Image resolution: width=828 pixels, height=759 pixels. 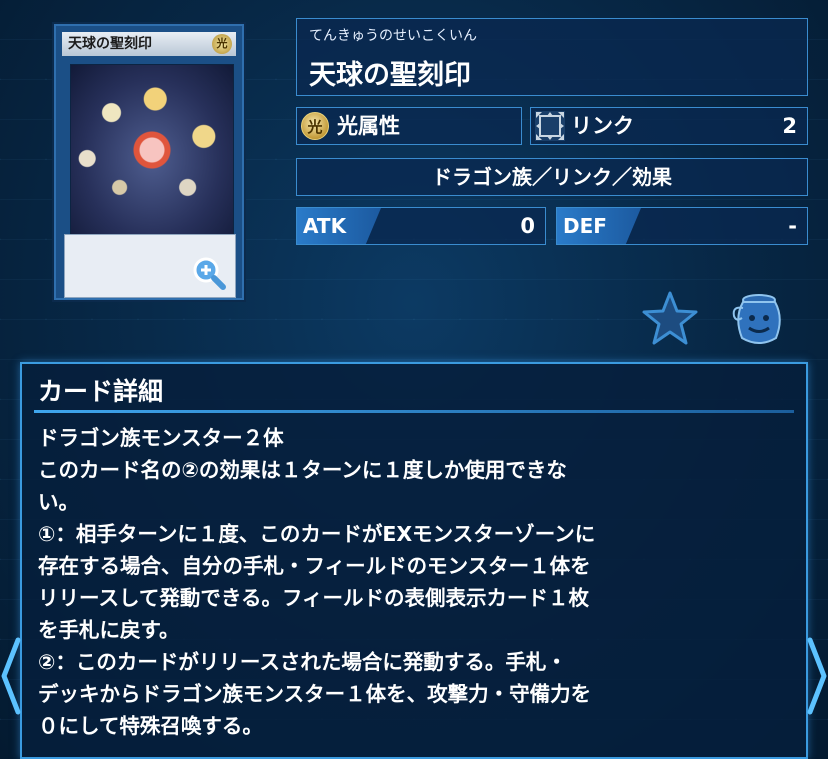 I want to click on light-attribute-icon: 光, so click(x=315, y=126).